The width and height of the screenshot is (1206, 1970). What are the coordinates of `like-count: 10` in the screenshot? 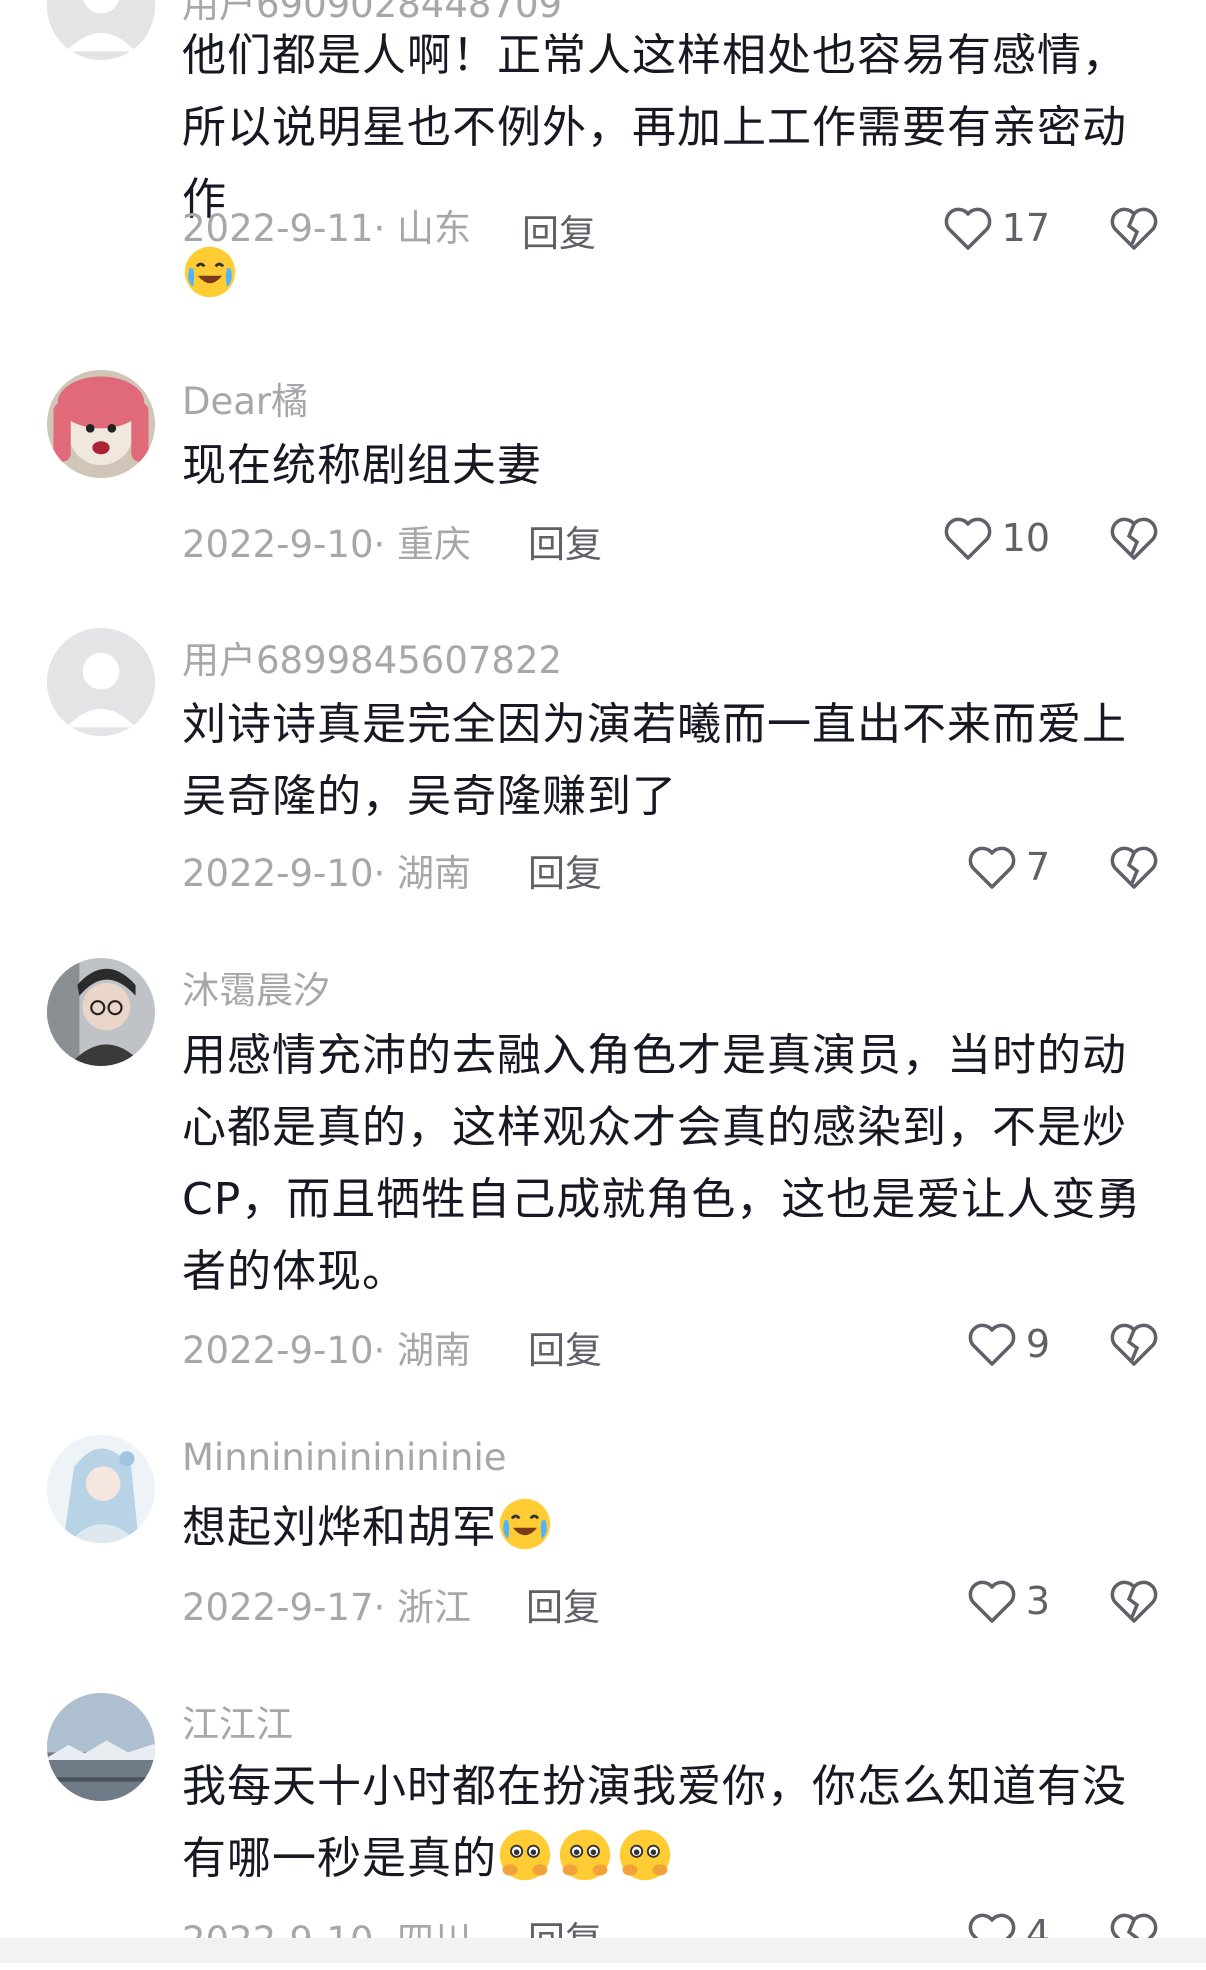 It's located at (1025, 538).